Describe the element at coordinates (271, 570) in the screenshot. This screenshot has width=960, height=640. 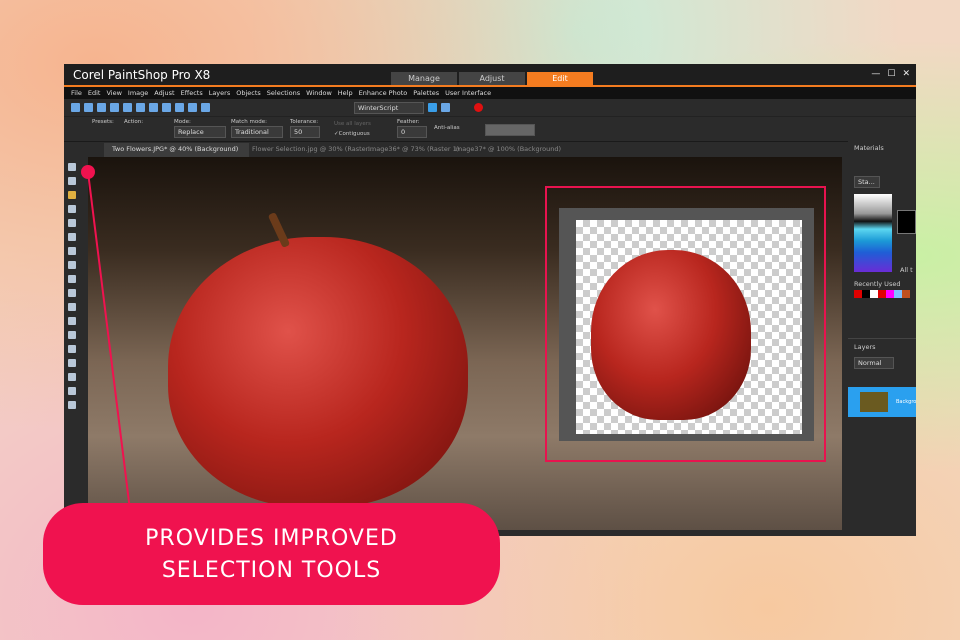
I see `callout-line-2: SELECTION TOOLS` at that location.